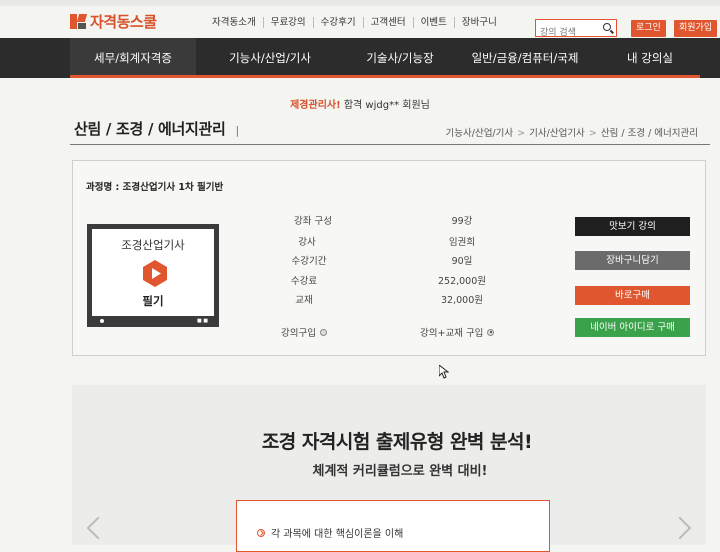 This screenshot has height=552, width=720. I want to click on site-logo: 자격동스쿨, so click(113, 21).